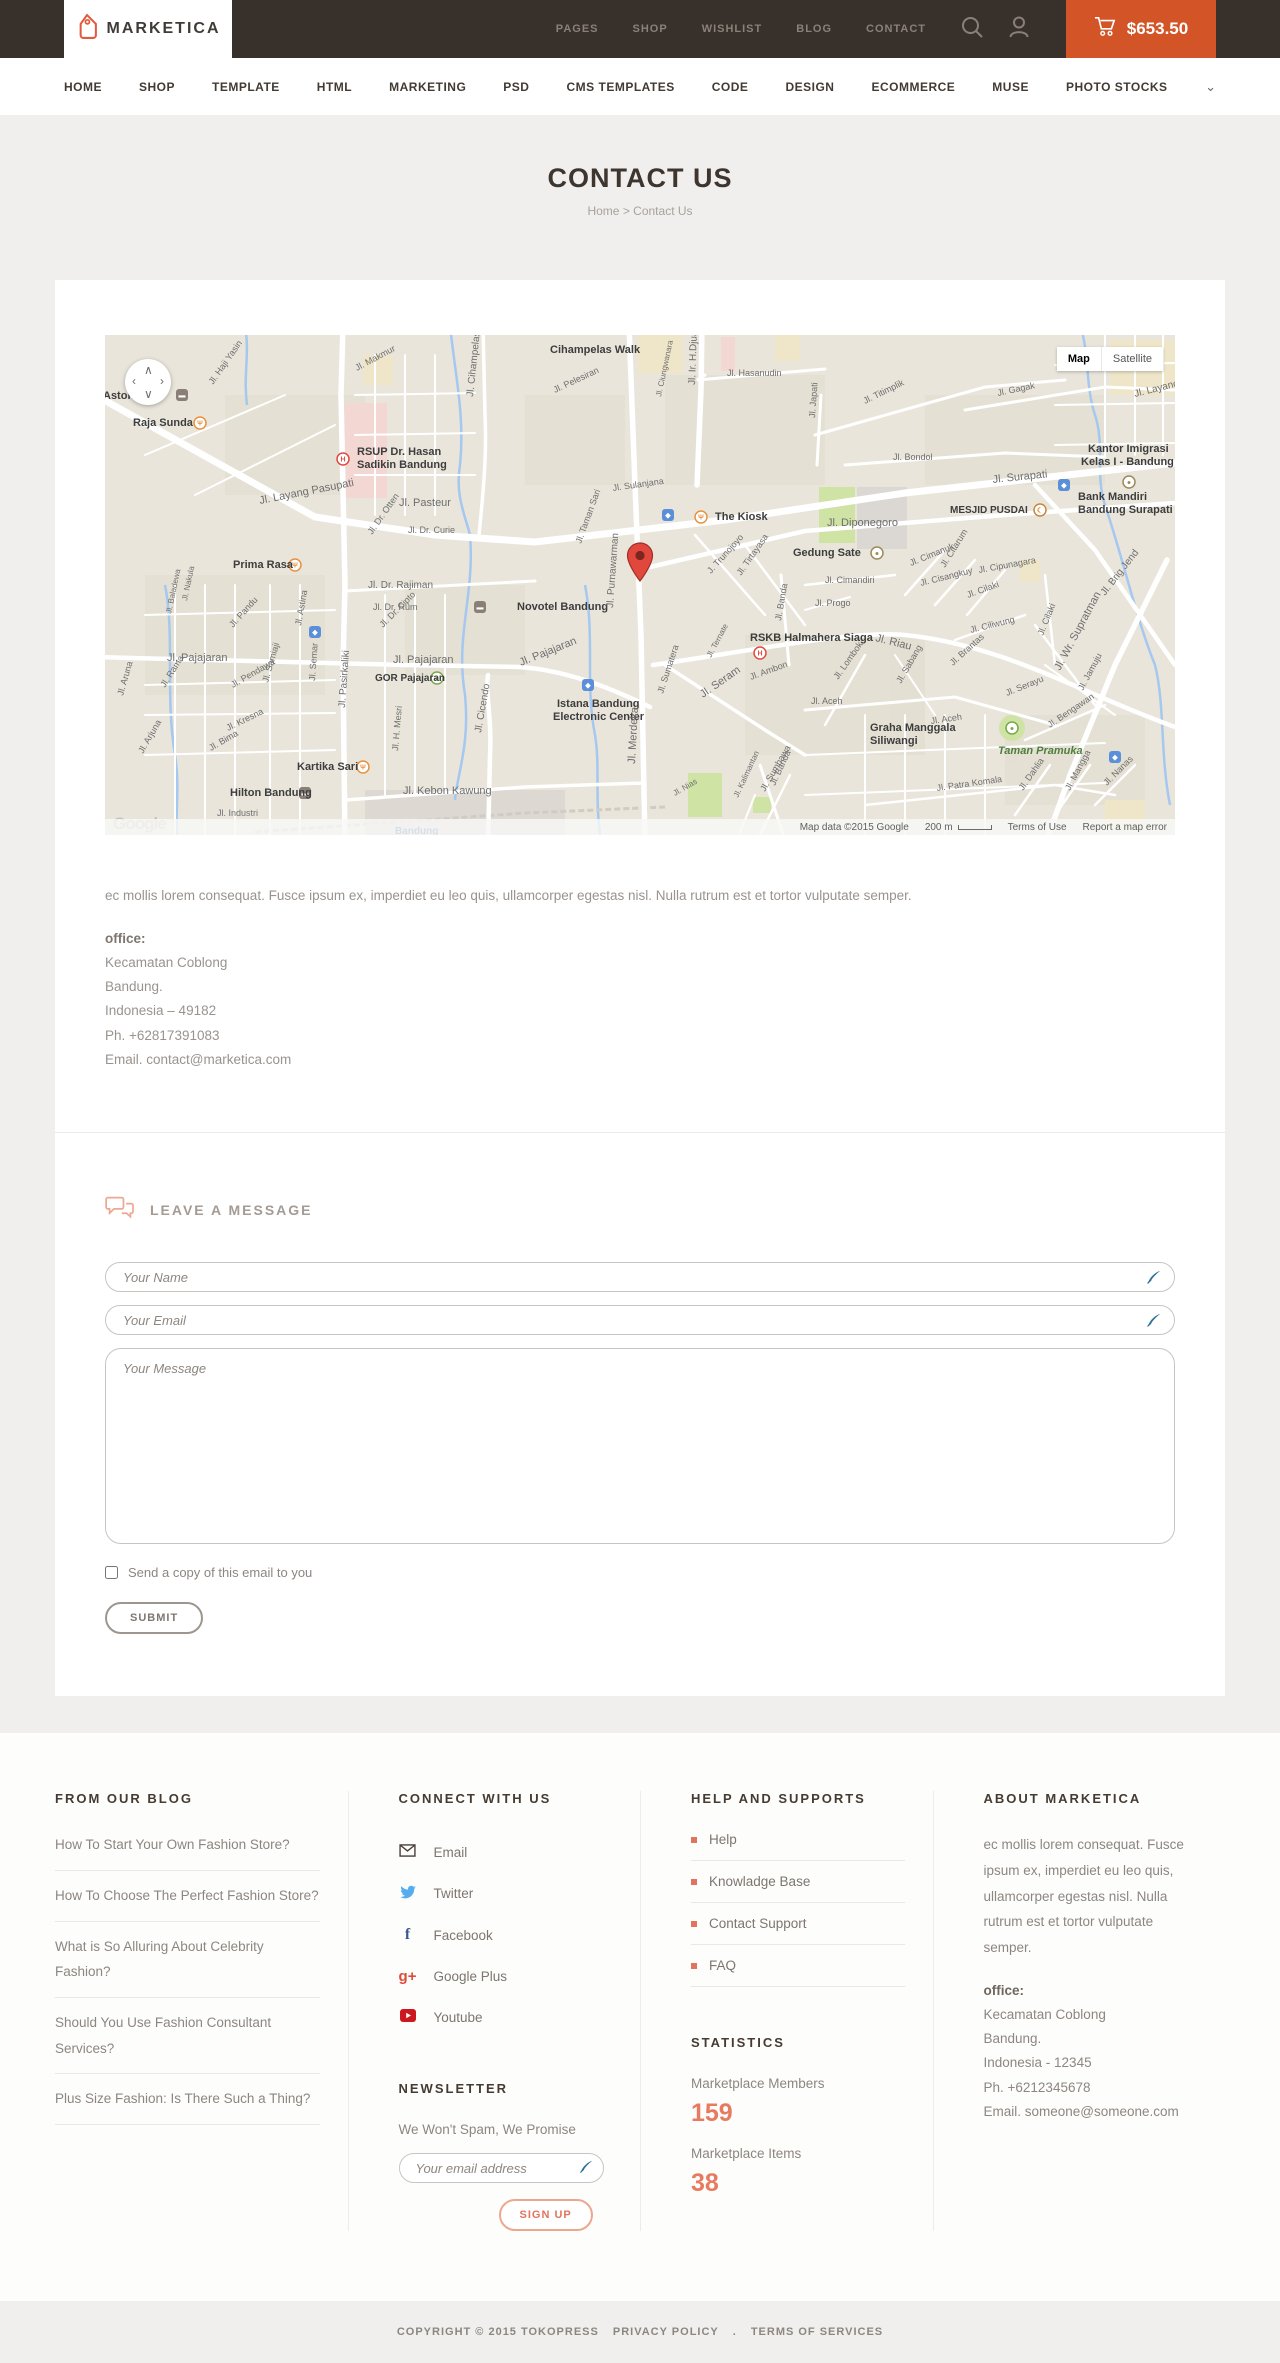 The image size is (1280, 2363). What do you see at coordinates (1078, 359) in the screenshot?
I see `map-type-map-button: Map` at bounding box center [1078, 359].